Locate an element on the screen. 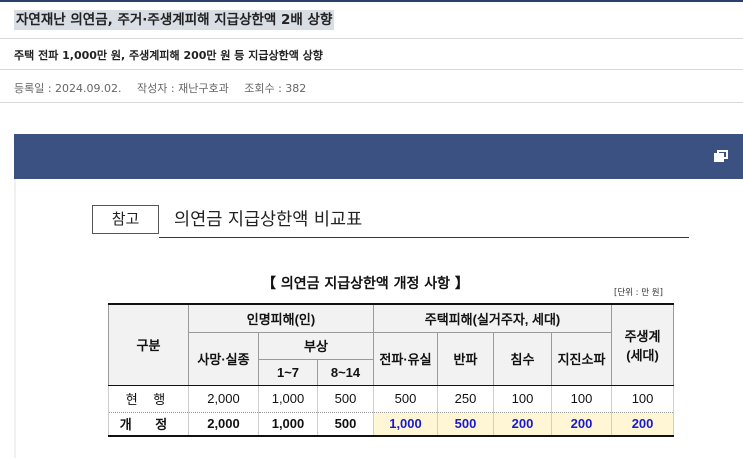 The height and width of the screenshot is (458, 743). header-livelihood: 주생계 (세대) is located at coordinates (643, 344).